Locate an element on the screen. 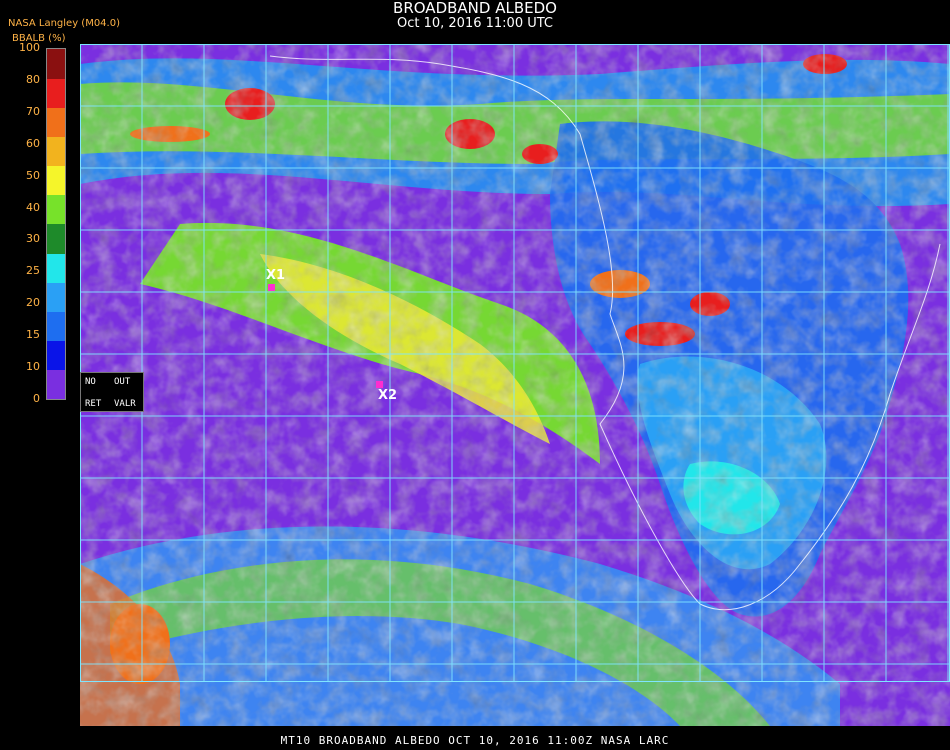 The width and height of the screenshot is (950, 750). legend-valr: VALR is located at coordinates (125, 404).